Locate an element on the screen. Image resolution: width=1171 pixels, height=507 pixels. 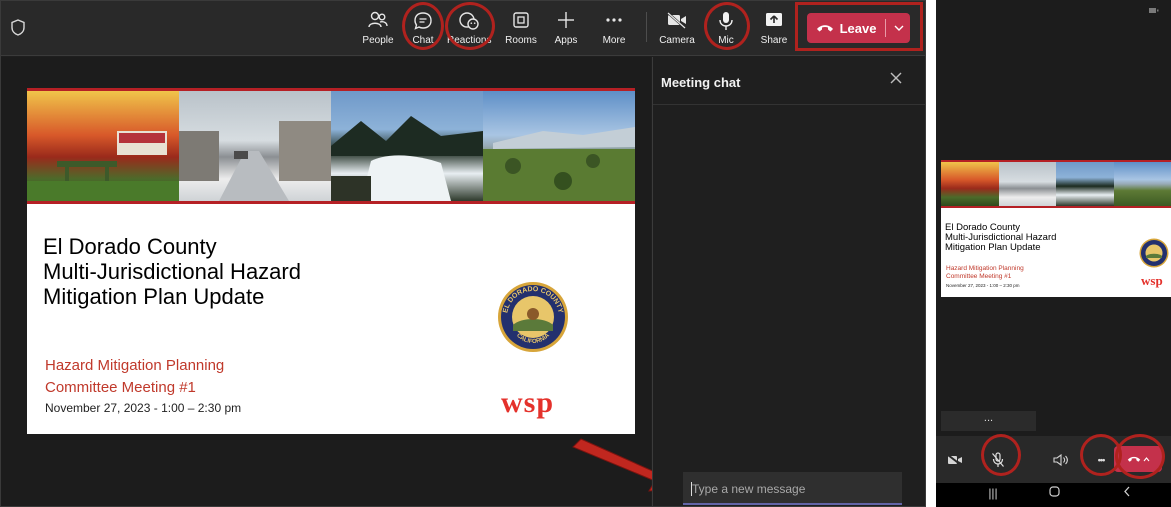
phone-mic-button is located at coordinates (998, 460).